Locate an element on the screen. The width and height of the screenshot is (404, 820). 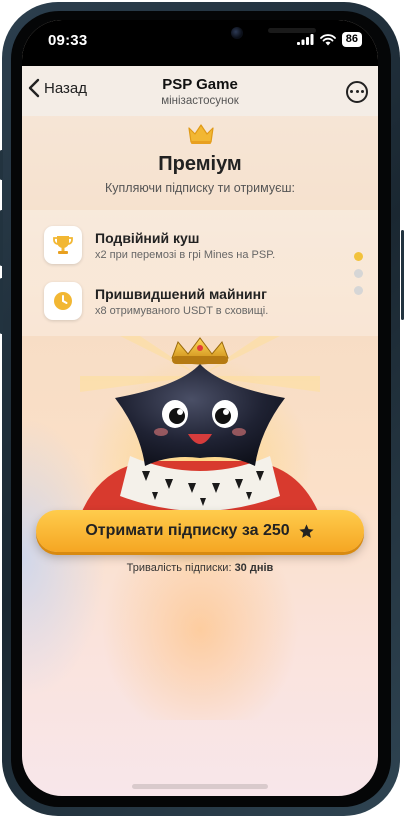
duration-value: 30 днів is located at coordinates (254, 568).